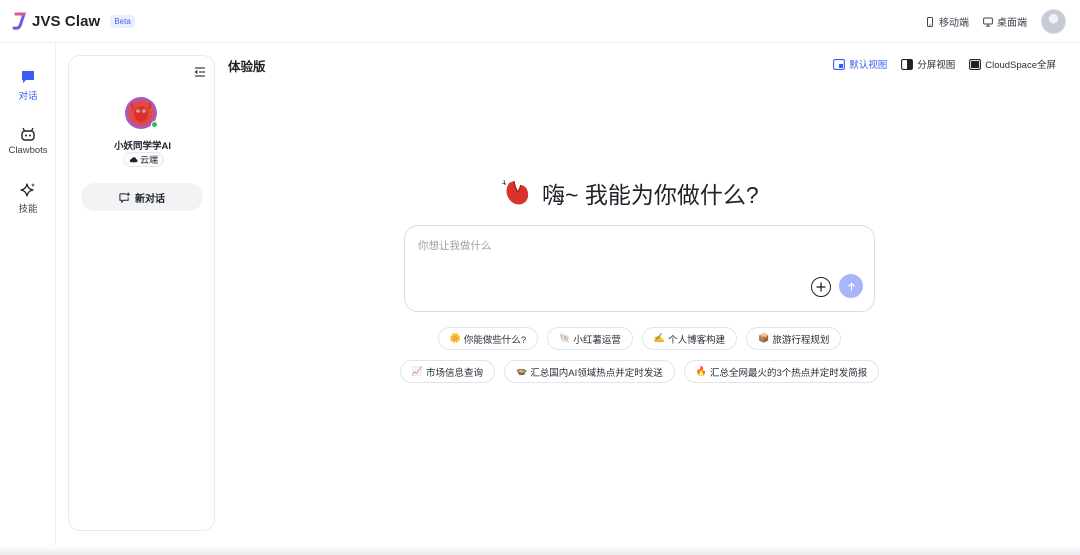 The width and height of the screenshot is (1080, 555). What do you see at coordinates (1012, 23) in the screenshot?
I see `desktop-label: 桌面端` at bounding box center [1012, 23].